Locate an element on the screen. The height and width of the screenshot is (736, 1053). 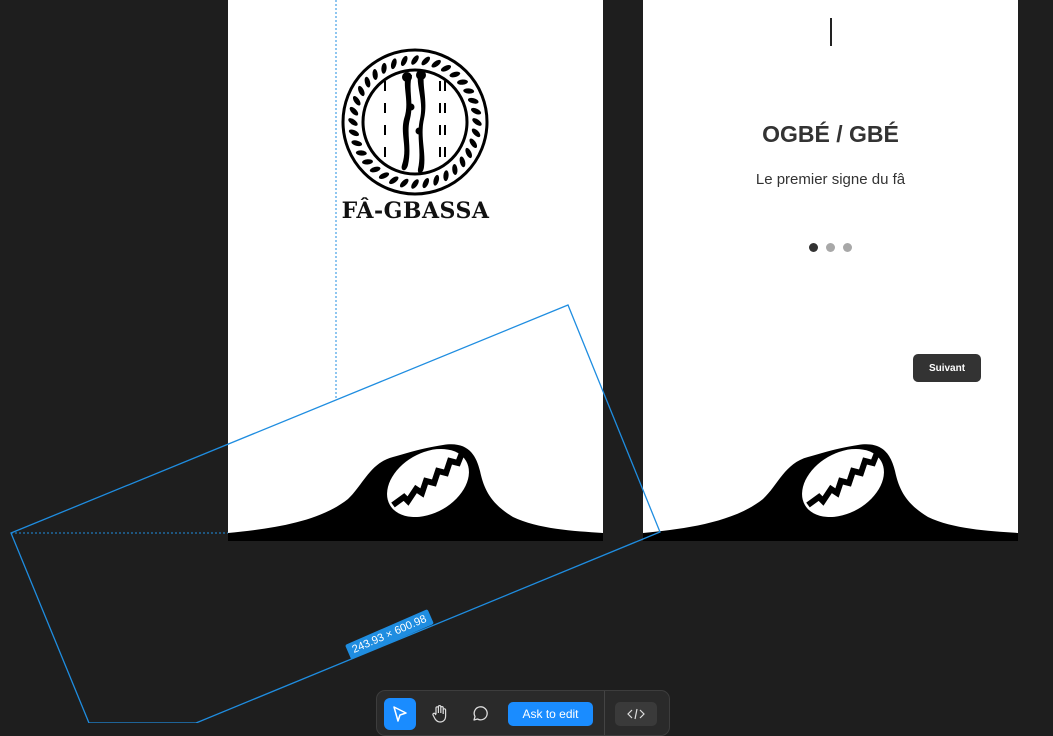
next-button: Suivant is located at coordinates (947, 368).